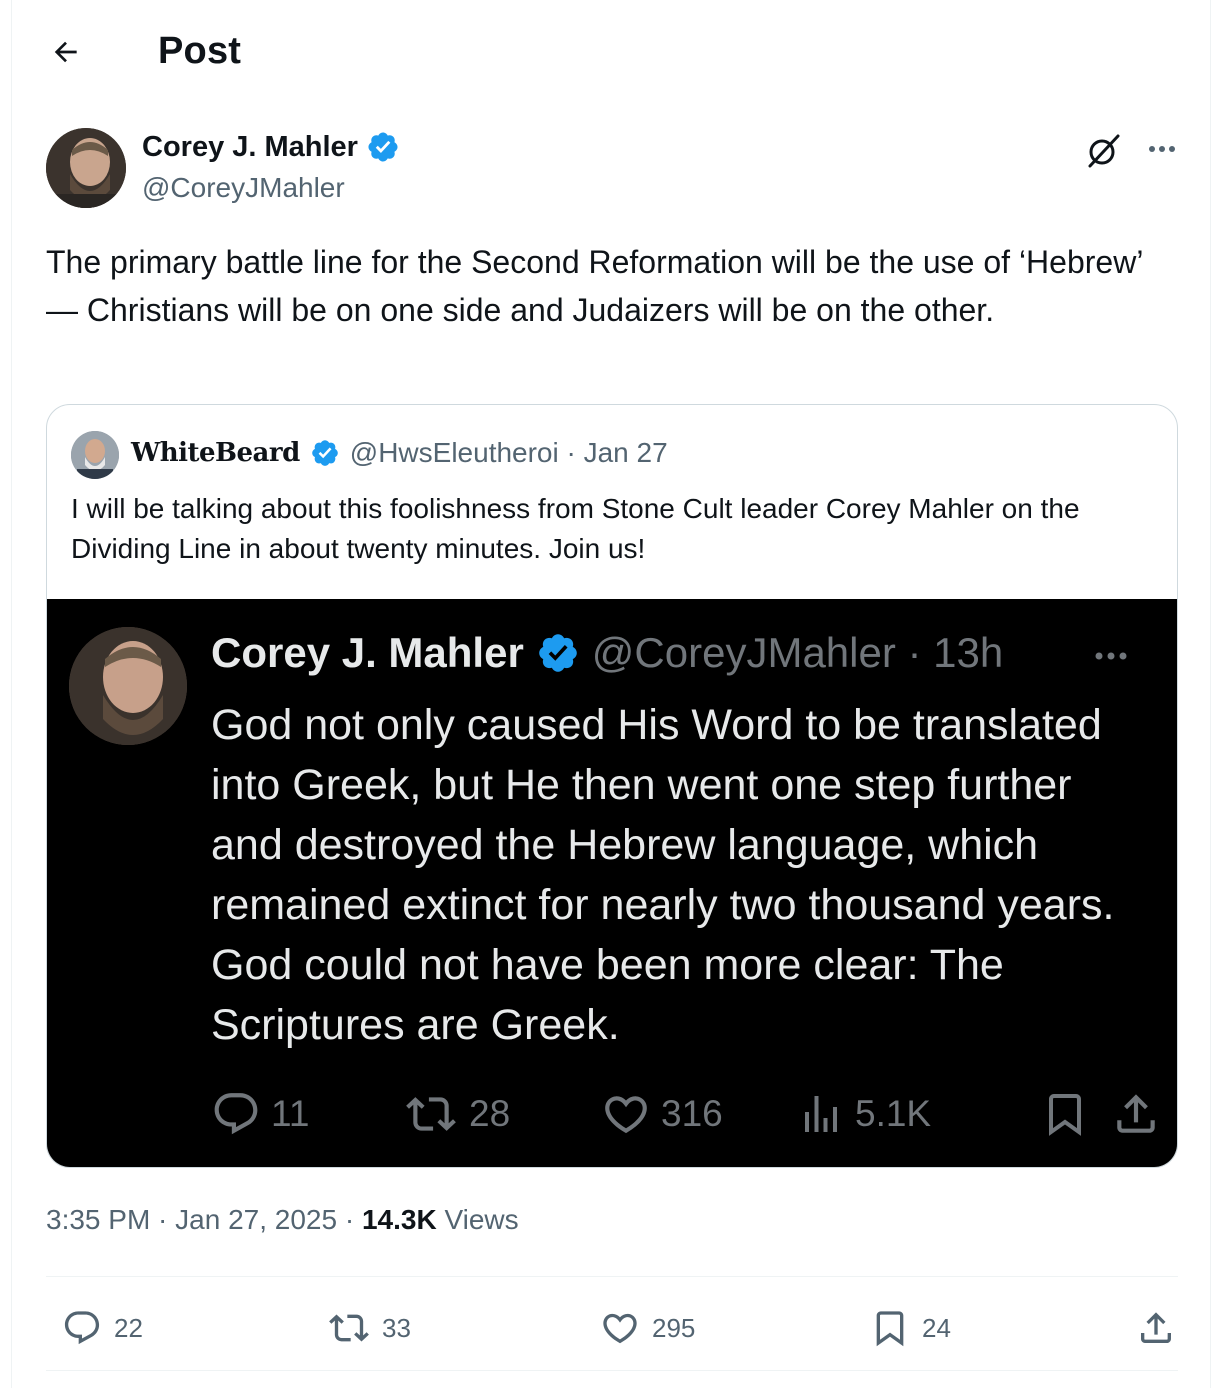 The height and width of the screenshot is (1388, 1224). Describe the element at coordinates (128, 1327) in the screenshot. I see `reply-count: 22` at that location.